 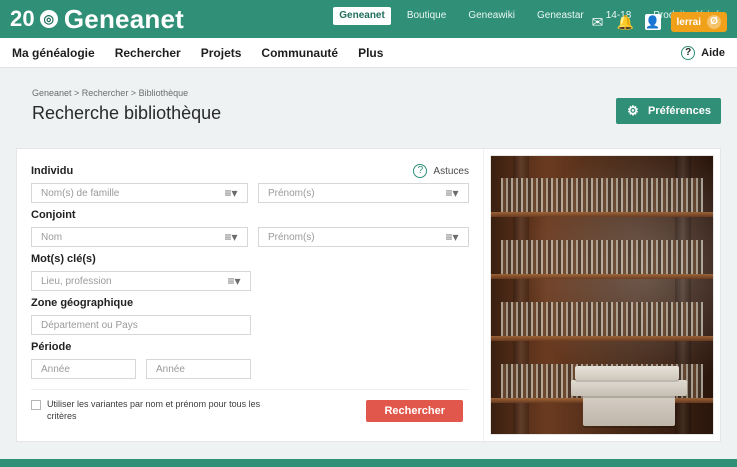 I want to click on nav-projets: Projets, so click(x=221, y=53).